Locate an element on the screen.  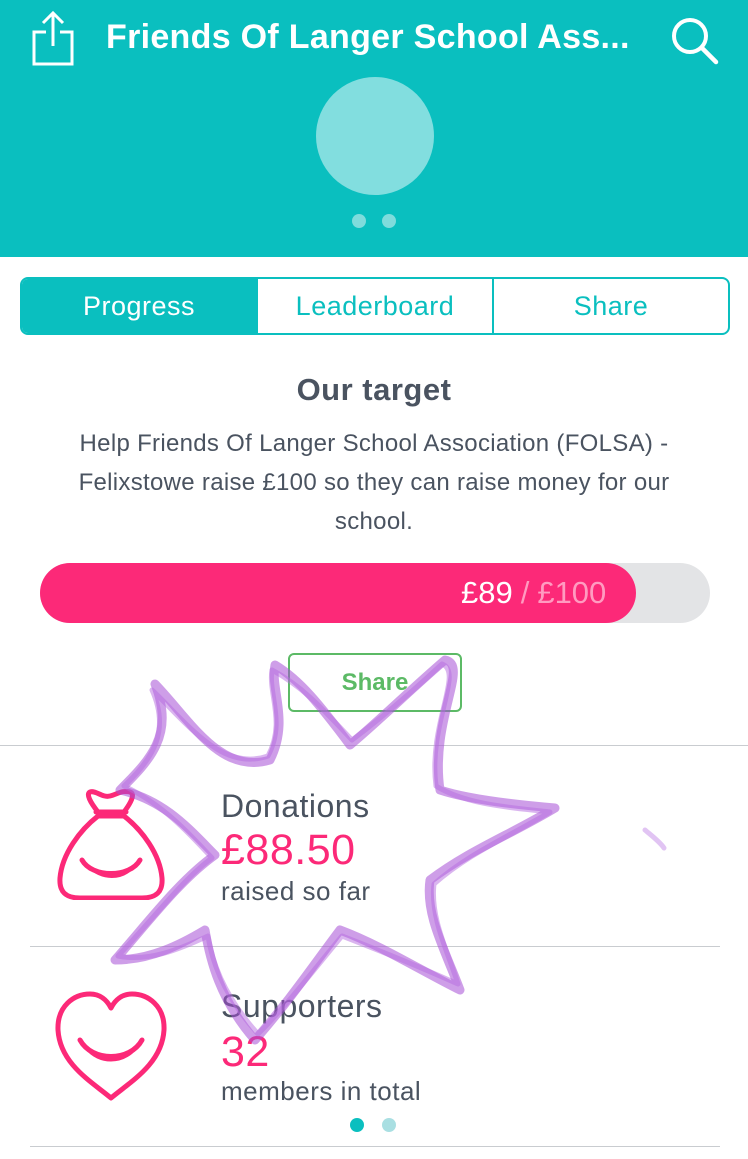
supporters-subtext: members in total is located at coordinates (321, 1091).